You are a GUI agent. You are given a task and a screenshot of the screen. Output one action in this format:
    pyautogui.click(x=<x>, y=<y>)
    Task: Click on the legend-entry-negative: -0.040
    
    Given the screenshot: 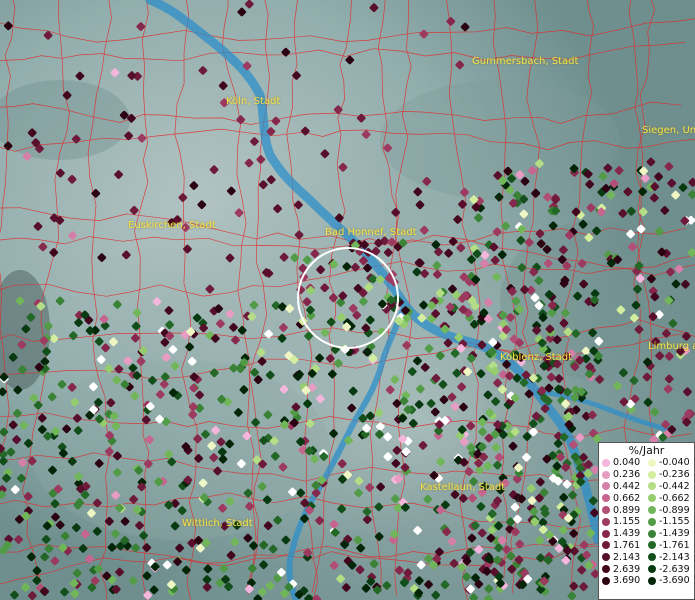 What is the action you would take?
    pyautogui.click(x=671, y=463)
    